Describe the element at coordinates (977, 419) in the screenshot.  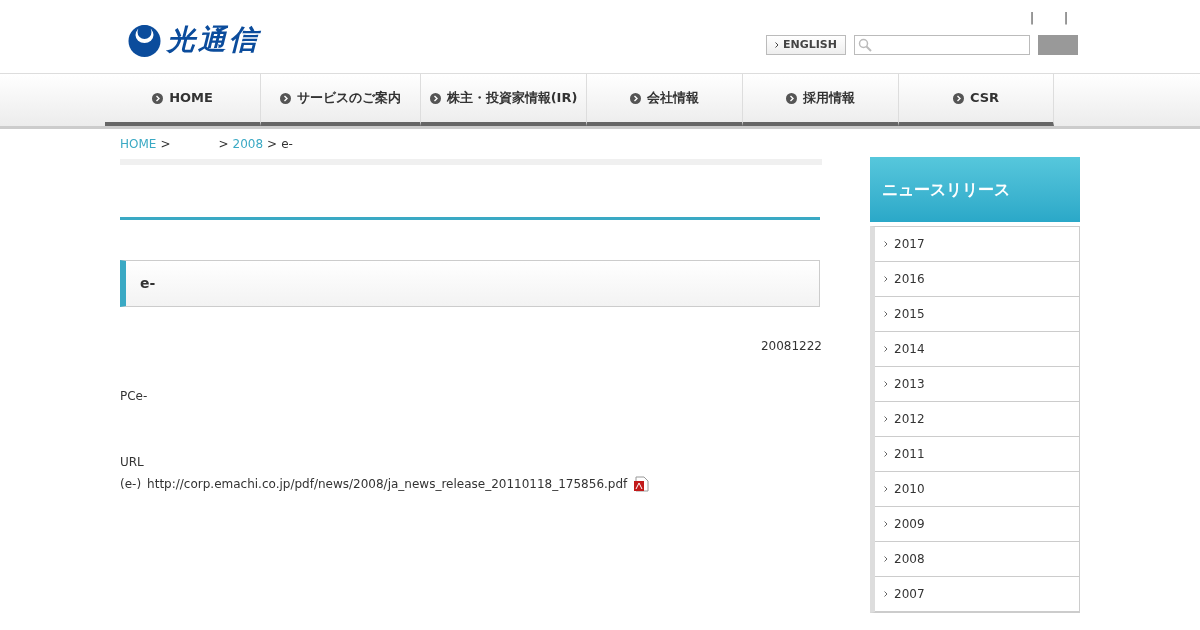
I see `sidebar-item: 2012` at that location.